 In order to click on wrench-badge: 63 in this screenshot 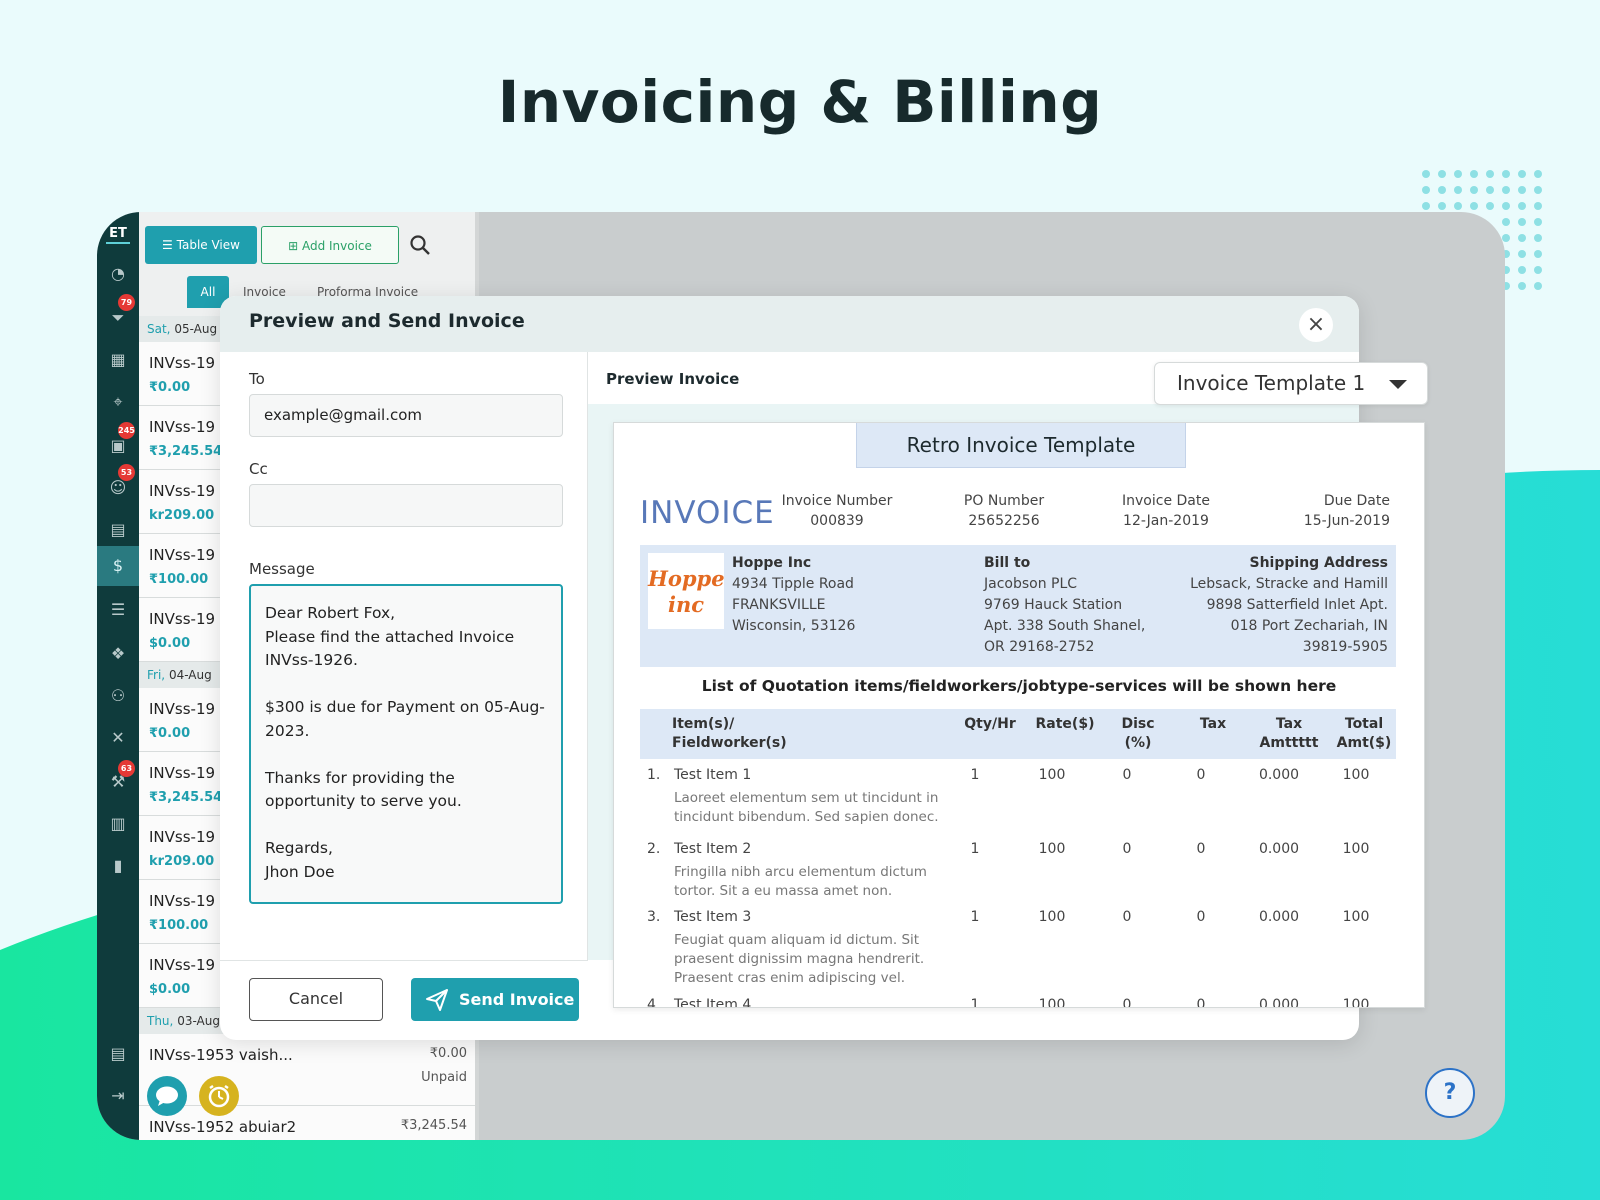, I will do `click(126, 768)`.